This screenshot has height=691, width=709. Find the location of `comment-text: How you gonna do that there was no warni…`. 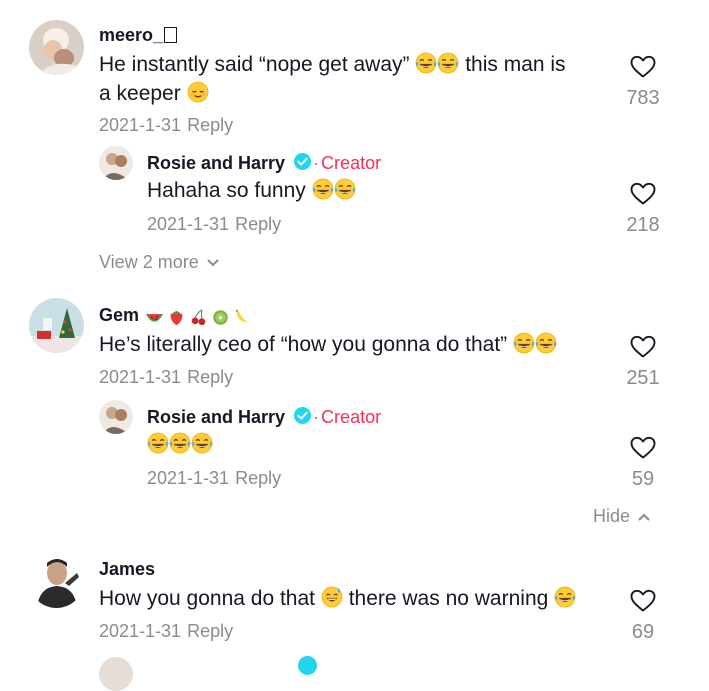

comment-text: How you gonna do that there was no warni… is located at coordinates (359, 598).